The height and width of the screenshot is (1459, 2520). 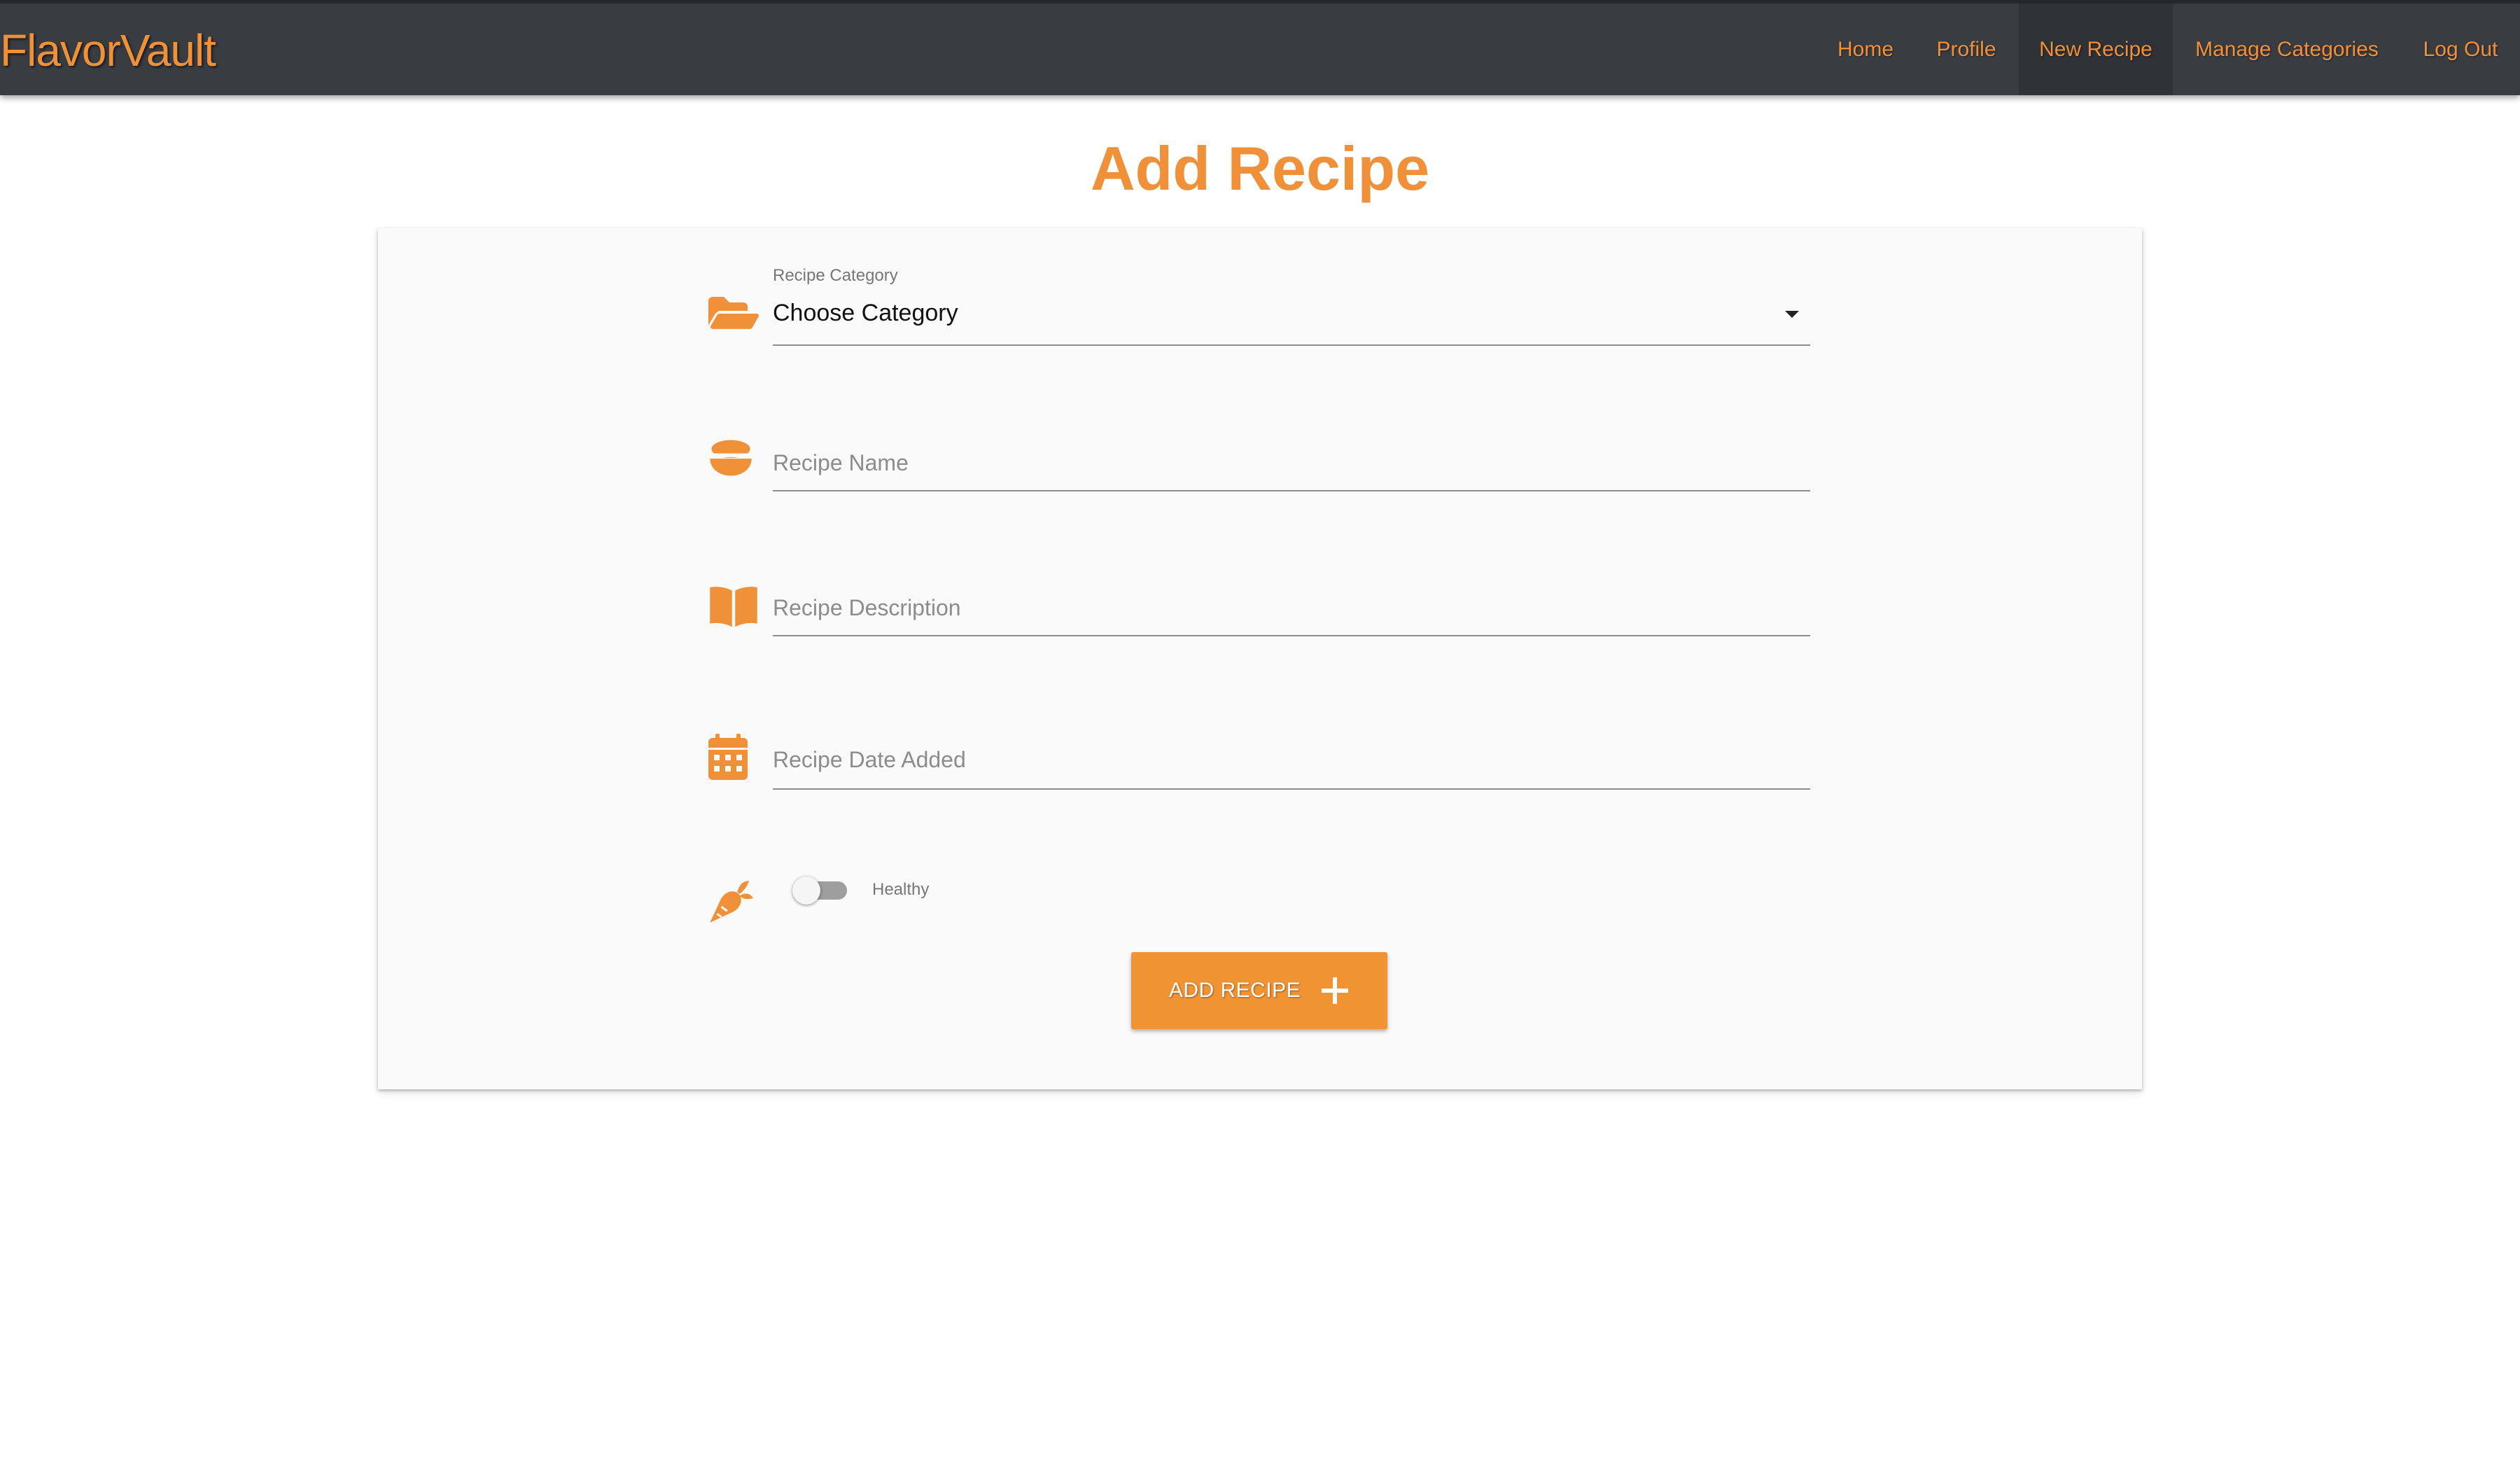 What do you see at coordinates (1234, 990) in the screenshot?
I see `add-recipe-button-label: ADD RECIPE` at bounding box center [1234, 990].